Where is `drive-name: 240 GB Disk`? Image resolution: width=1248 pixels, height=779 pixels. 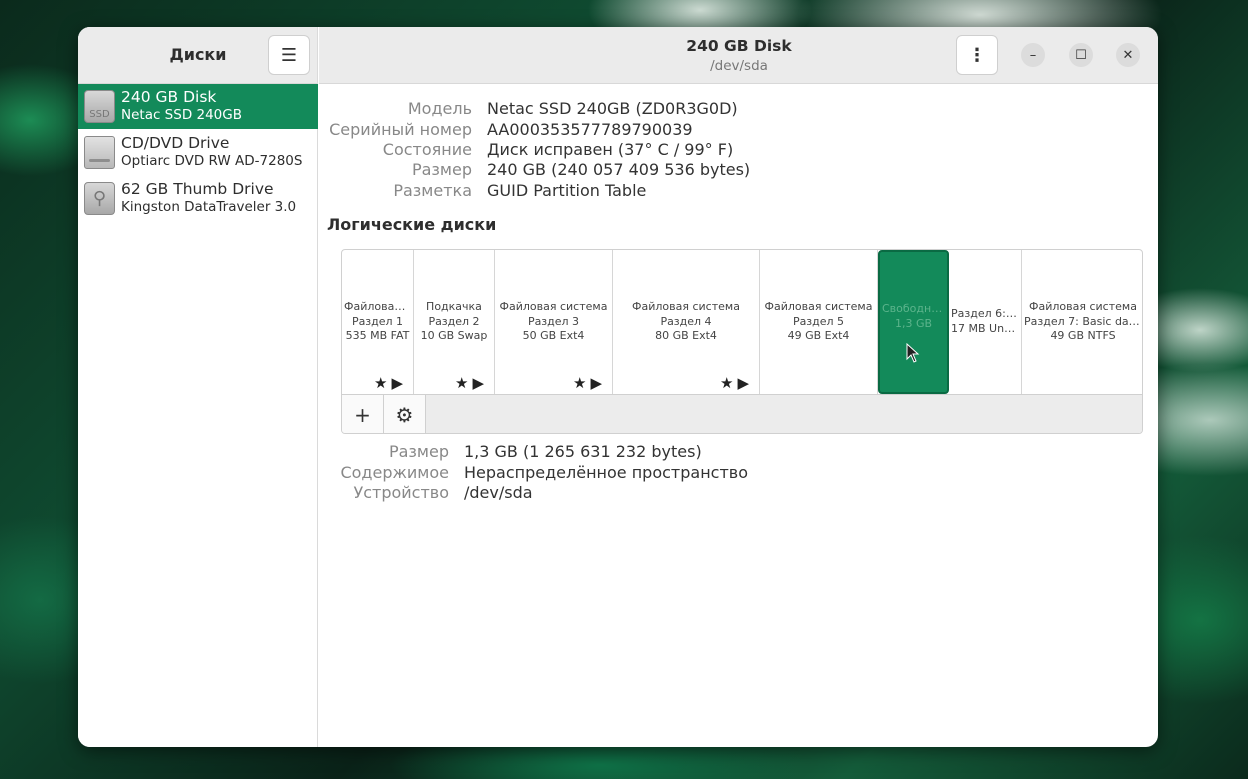
drive-name: 240 GB Disk is located at coordinates (169, 97).